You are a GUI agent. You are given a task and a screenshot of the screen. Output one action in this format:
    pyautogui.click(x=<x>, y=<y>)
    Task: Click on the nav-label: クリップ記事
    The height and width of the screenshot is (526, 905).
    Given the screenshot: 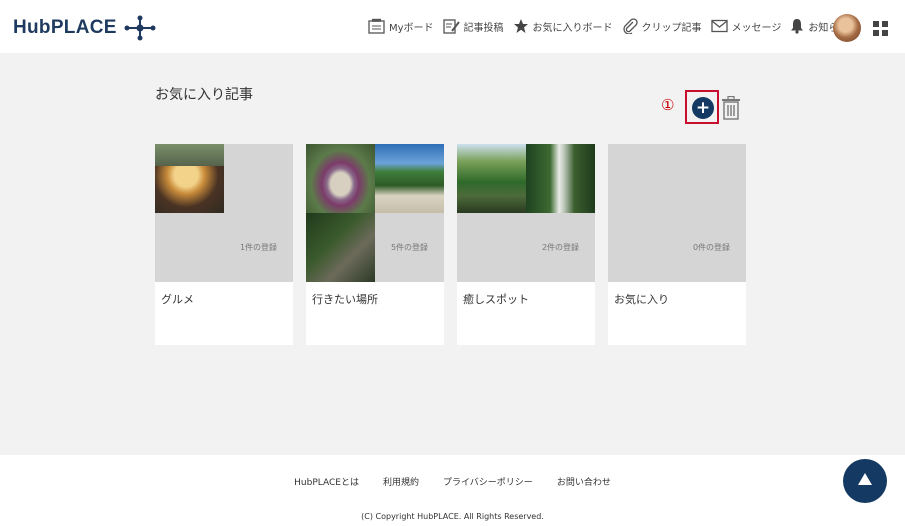 What is the action you would take?
    pyautogui.click(x=671, y=28)
    